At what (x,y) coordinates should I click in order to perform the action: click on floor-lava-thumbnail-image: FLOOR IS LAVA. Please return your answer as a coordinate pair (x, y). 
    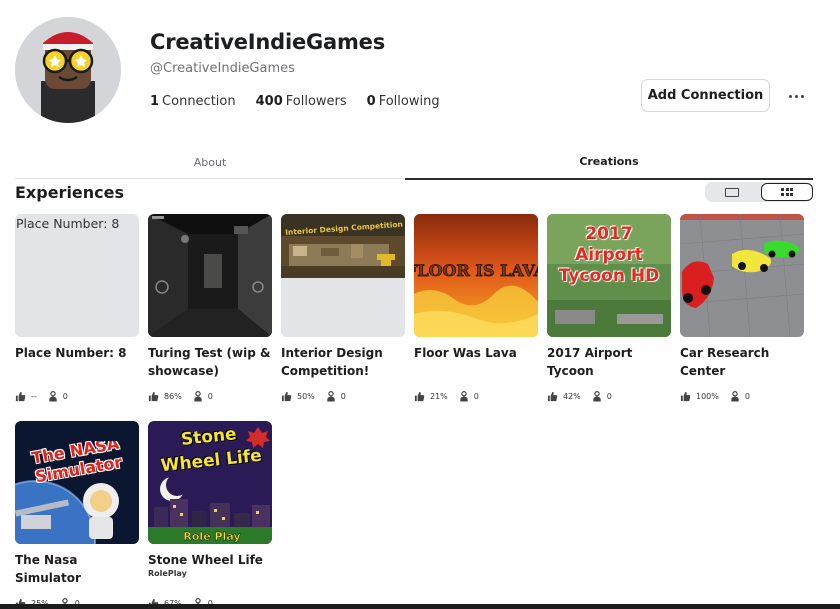
    Looking at the image, I should click on (476, 275).